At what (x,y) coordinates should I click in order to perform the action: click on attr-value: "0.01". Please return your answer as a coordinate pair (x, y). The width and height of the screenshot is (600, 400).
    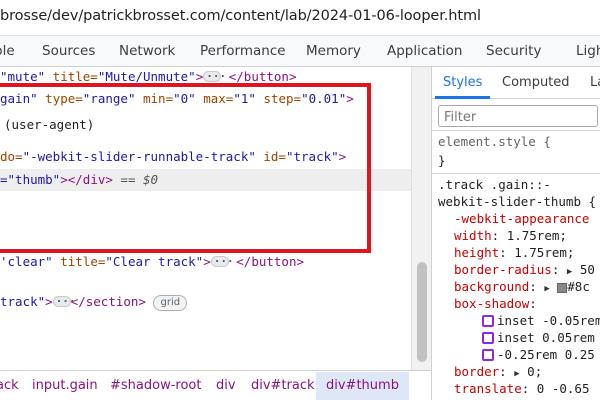
    Looking at the image, I should click on (324, 98).